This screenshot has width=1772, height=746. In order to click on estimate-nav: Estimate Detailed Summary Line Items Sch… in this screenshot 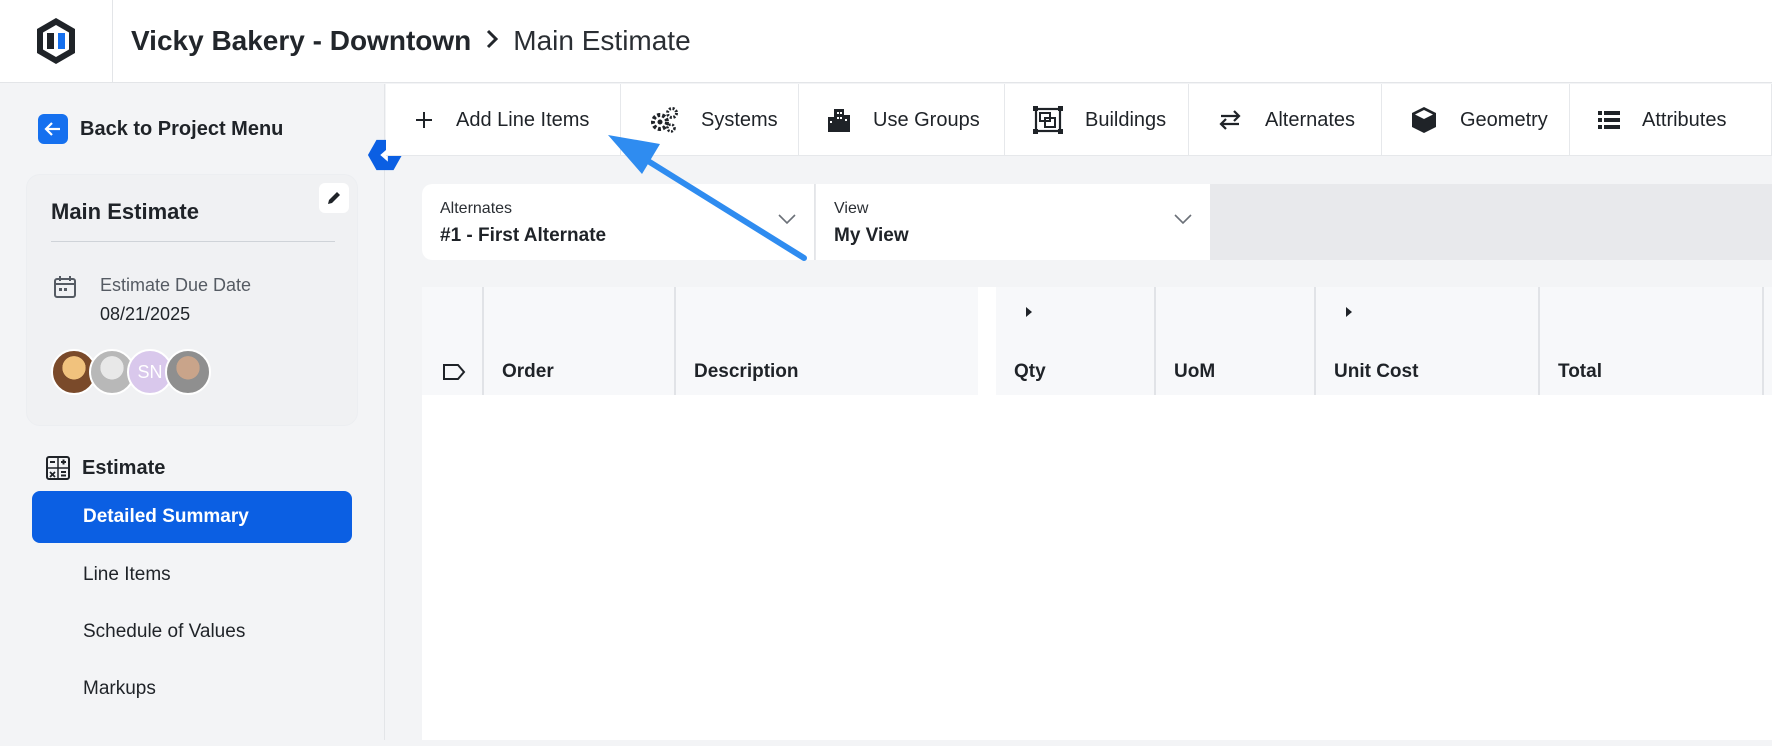, I will do `click(192, 596)`.